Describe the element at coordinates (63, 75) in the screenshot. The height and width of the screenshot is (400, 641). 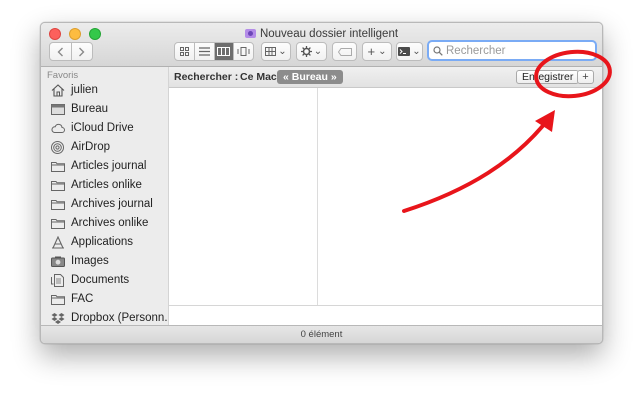
I see `sidebar-section-header: Favoris` at that location.